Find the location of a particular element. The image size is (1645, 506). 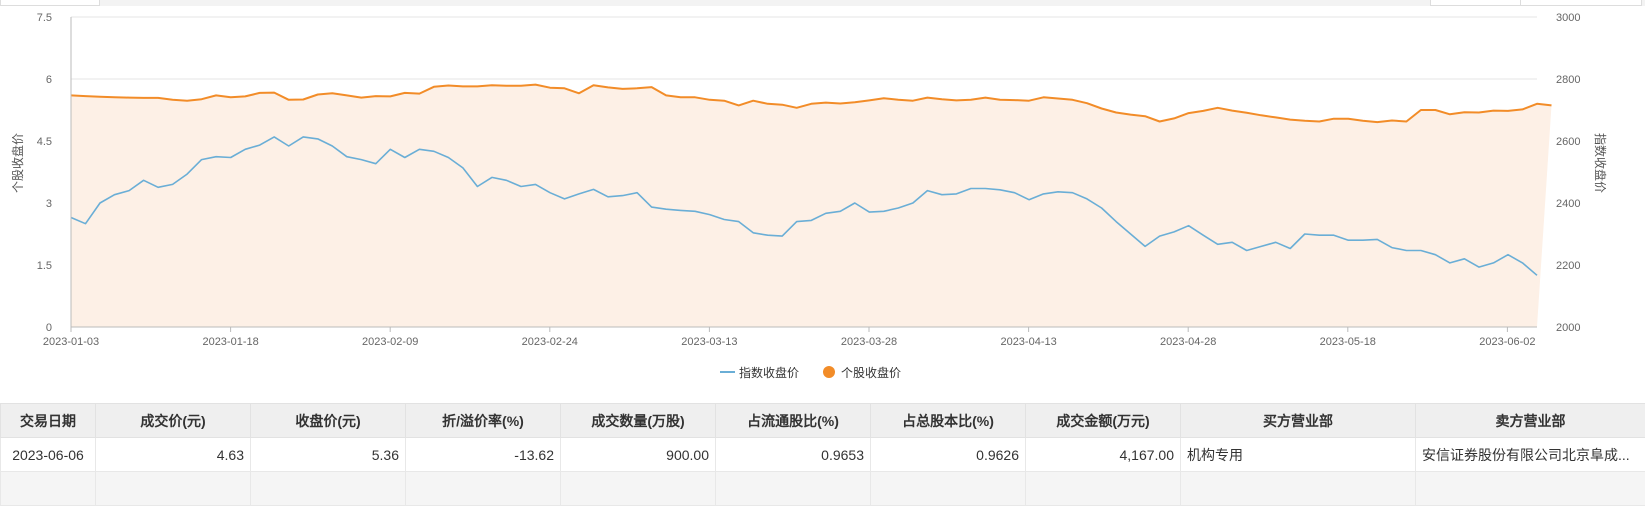

col-seller: 卖方营业部 is located at coordinates (1530, 421).